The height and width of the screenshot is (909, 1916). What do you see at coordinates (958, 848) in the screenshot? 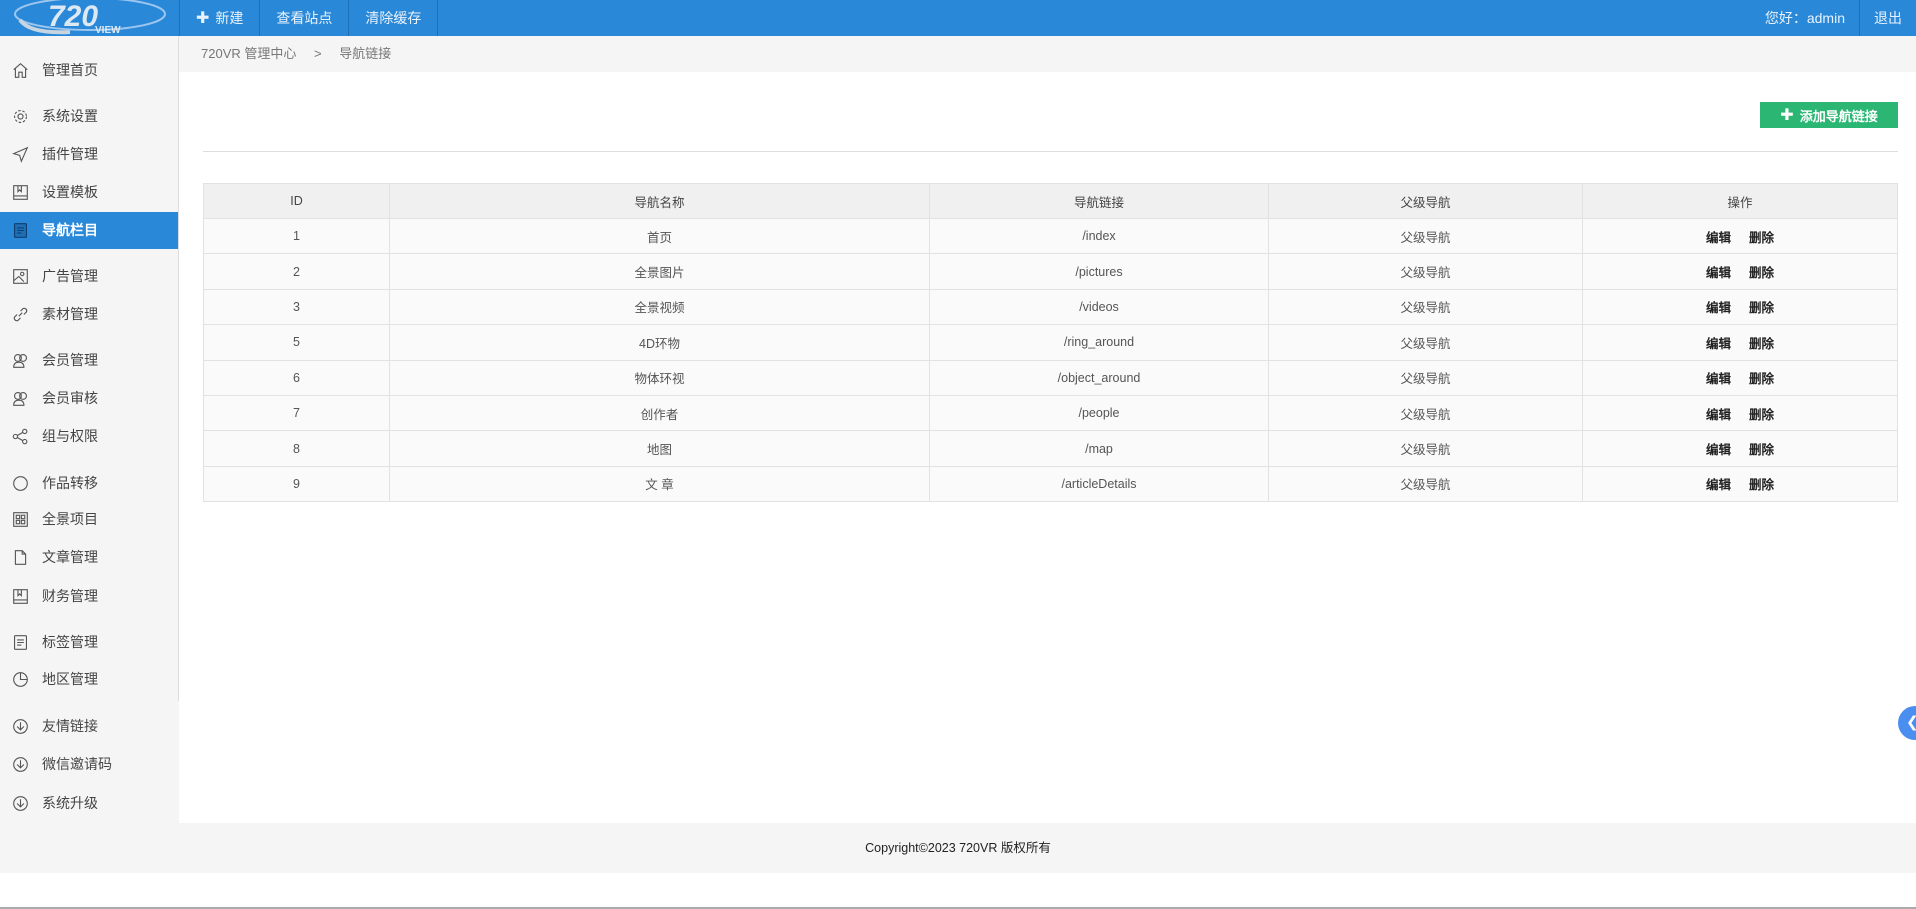
I see `footer: Copyright©2023 720VR 版权所有` at bounding box center [958, 848].